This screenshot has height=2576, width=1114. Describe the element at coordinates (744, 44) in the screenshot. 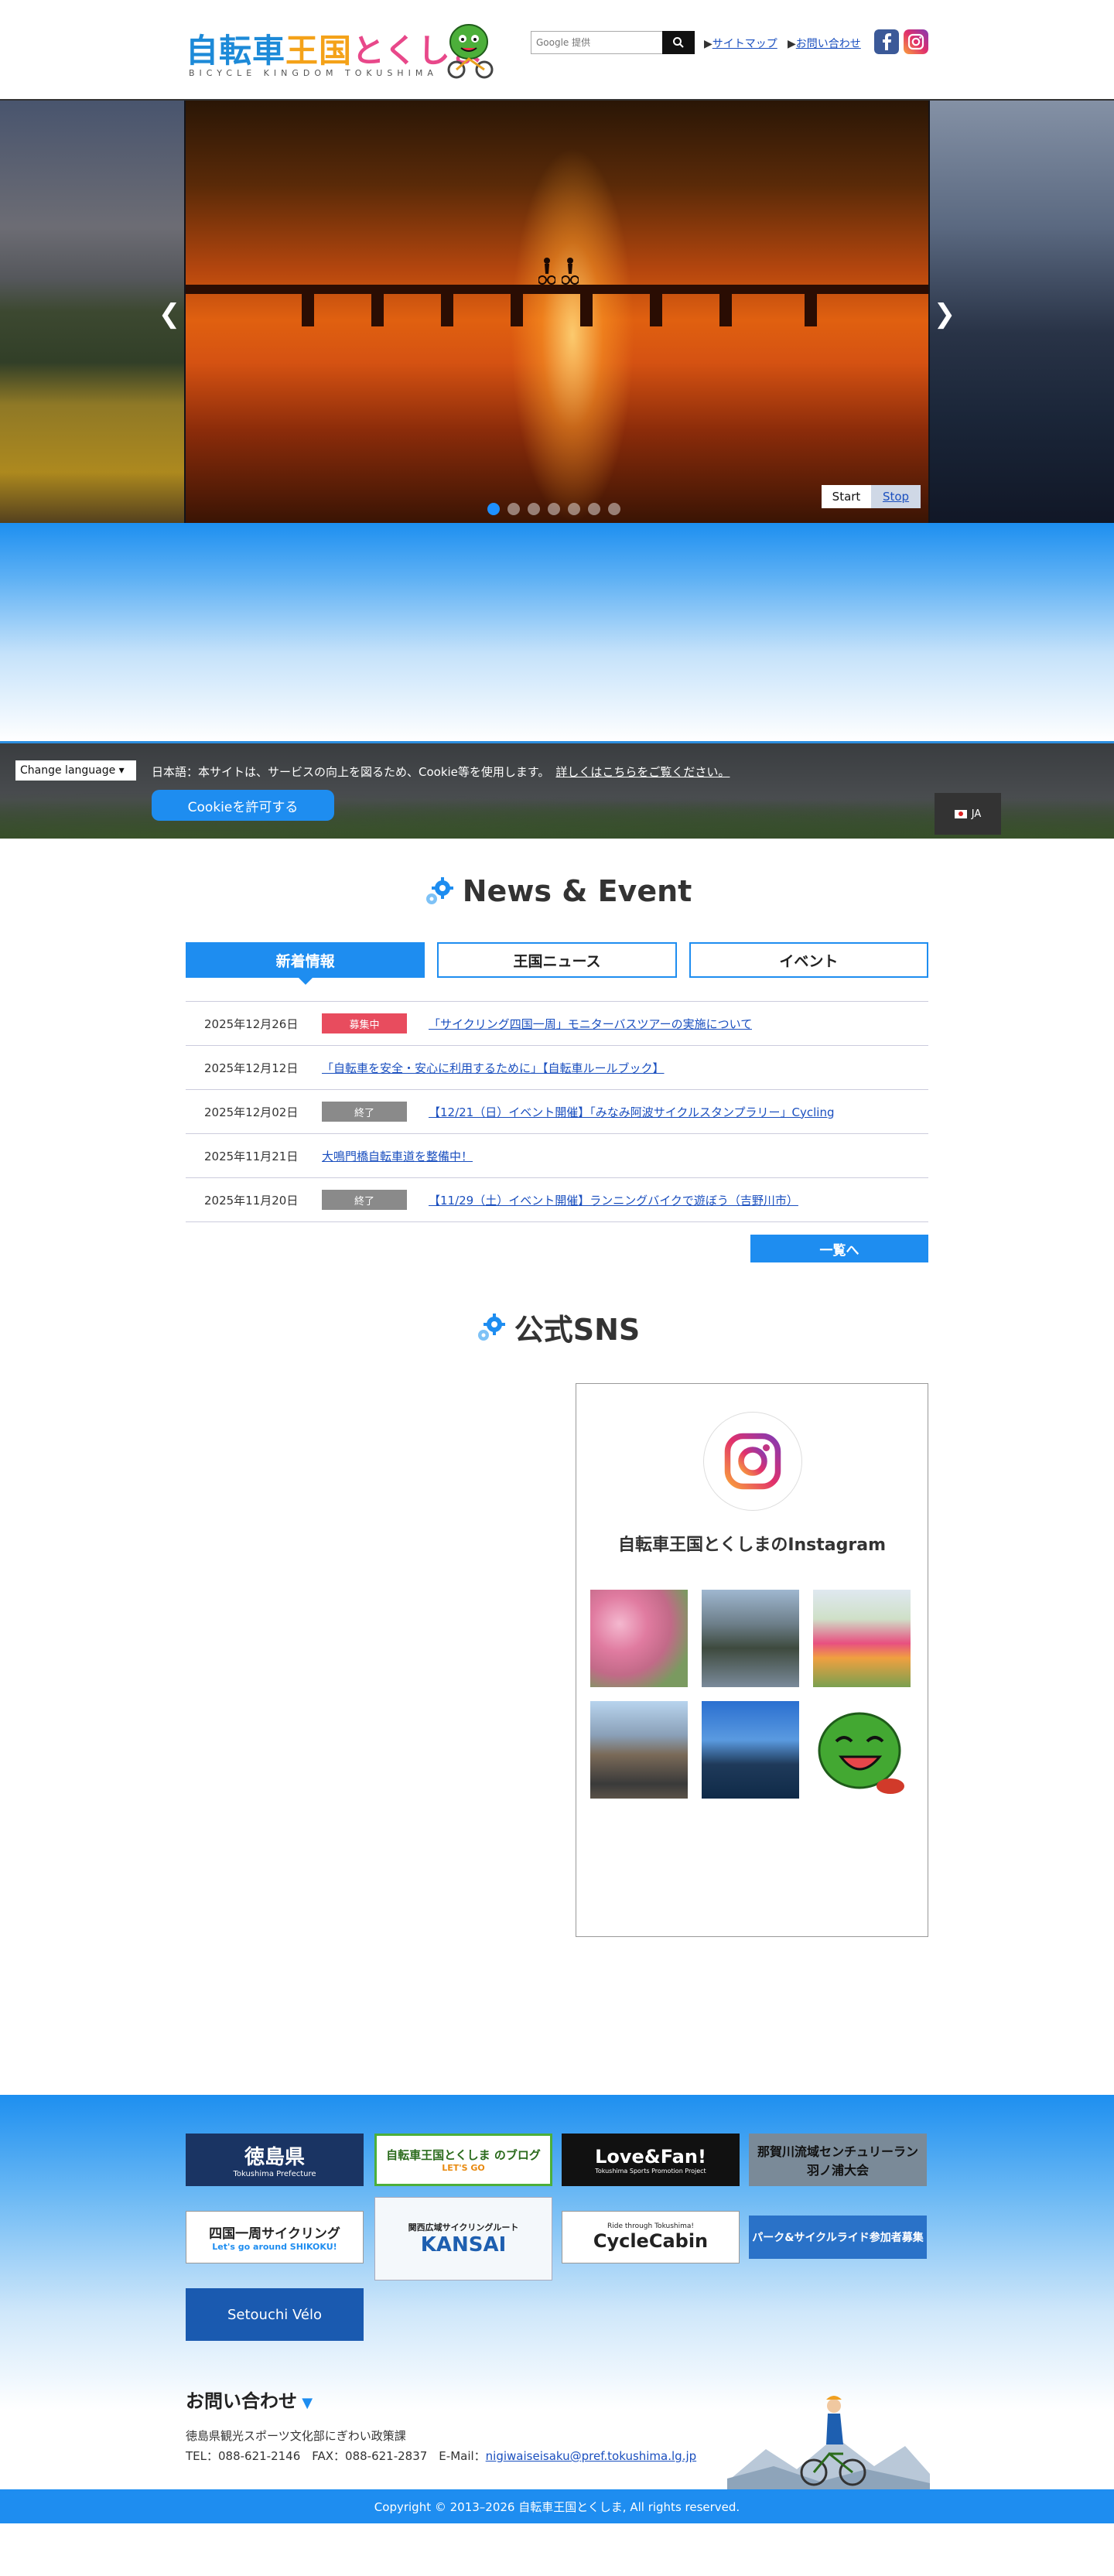

I see `sitemap-link: サイトマップ` at that location.